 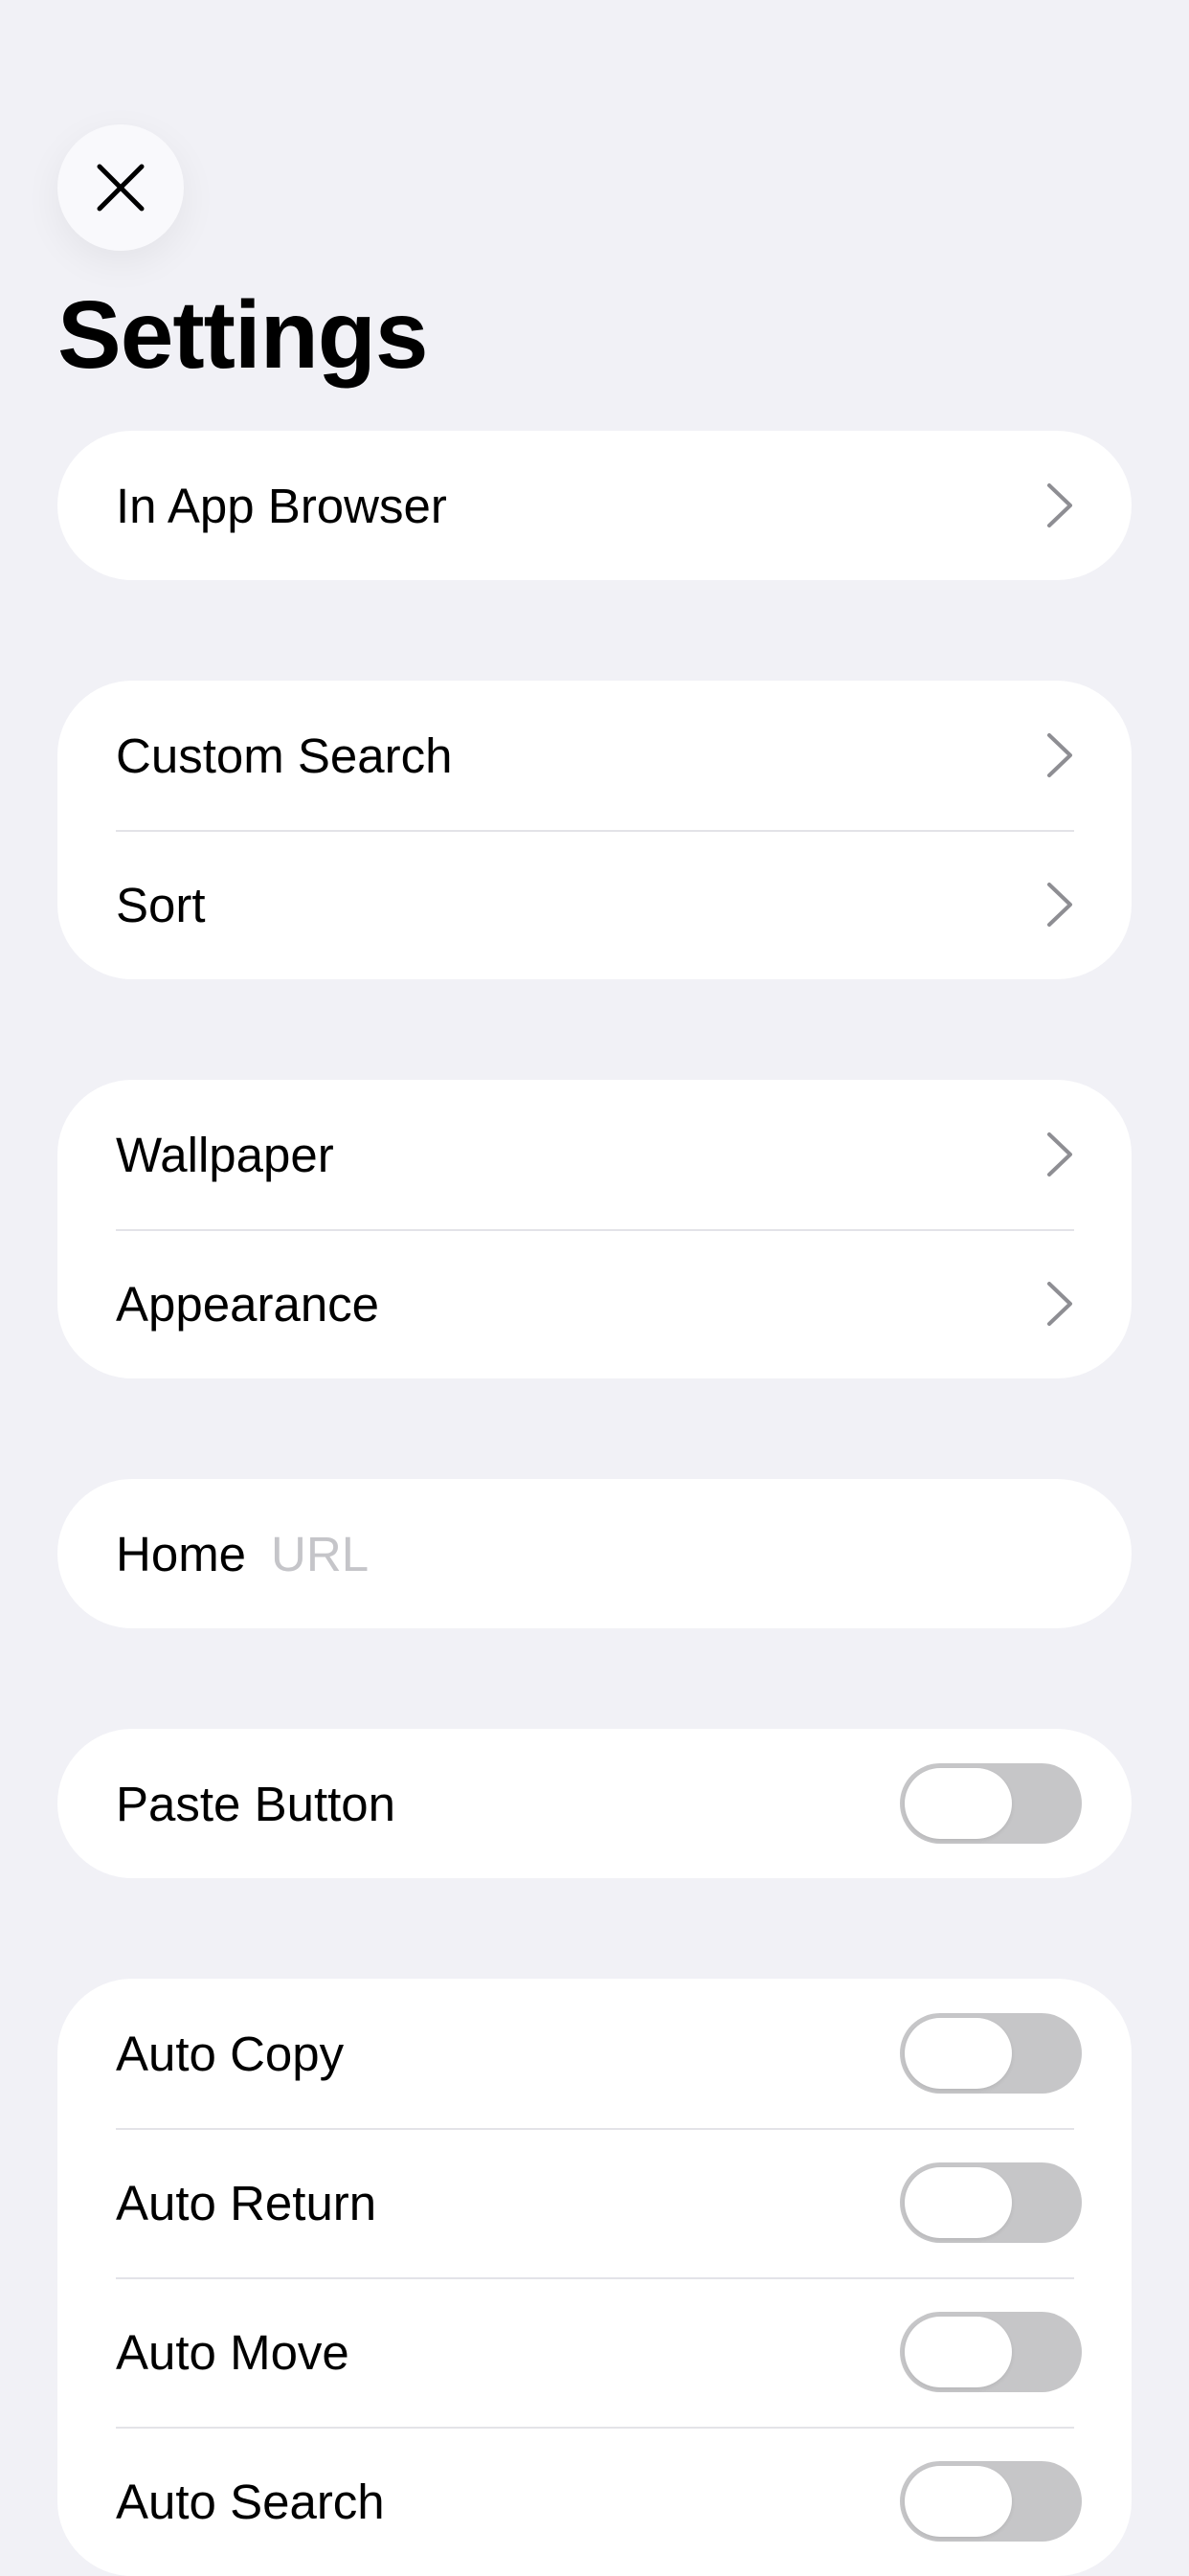 I want to click on home-url-input, so click(x=676, y=1554).